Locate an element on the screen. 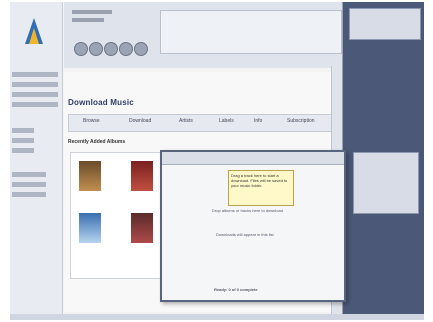 The width and height of the screenshot is (433, 322). play-button is located at coordinates (96, 49).